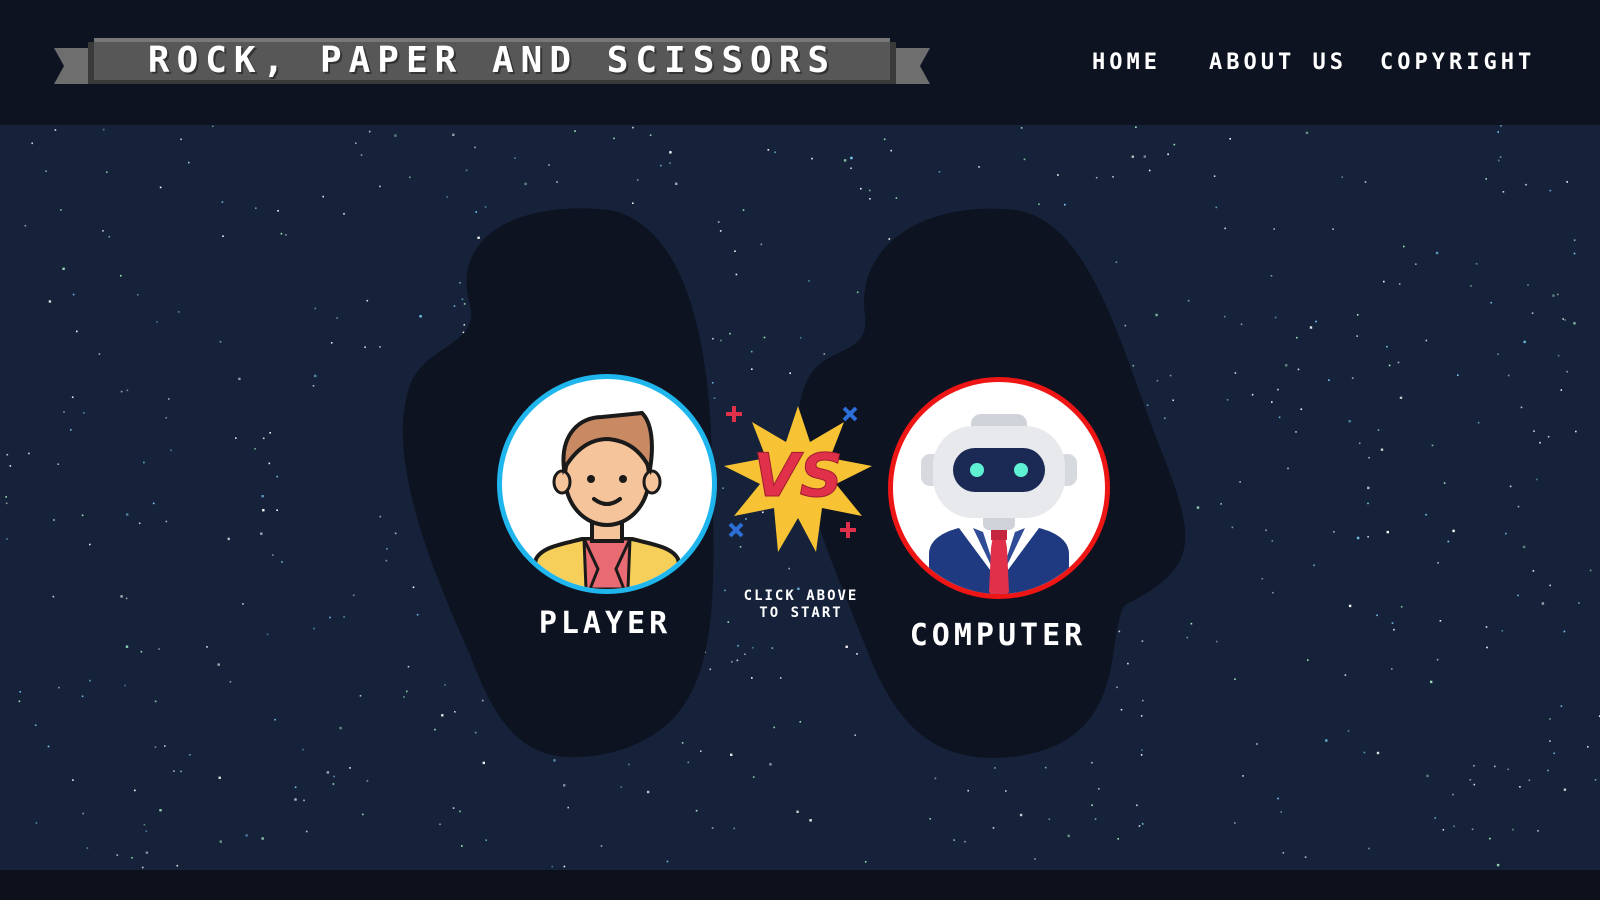  I want to click on player-person-icon, so click(607, 499).